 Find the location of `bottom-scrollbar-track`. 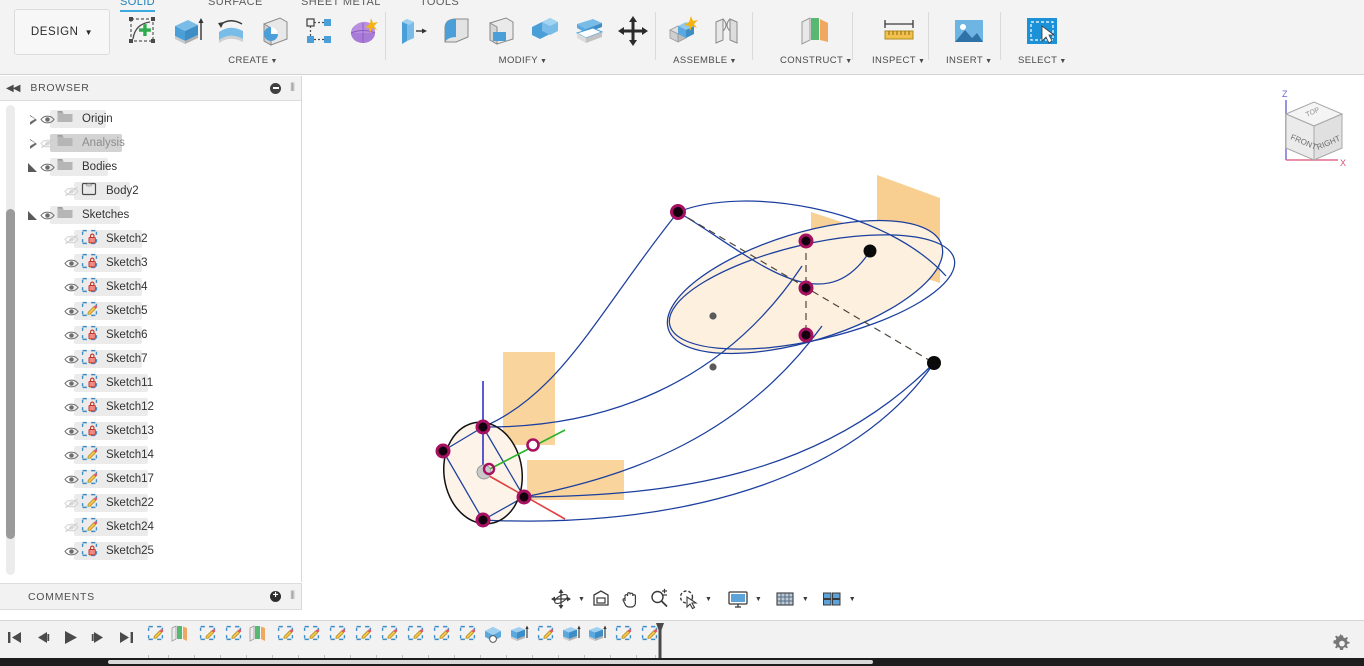

bottom-scrollbar-track is located at coordinates (682, 662).